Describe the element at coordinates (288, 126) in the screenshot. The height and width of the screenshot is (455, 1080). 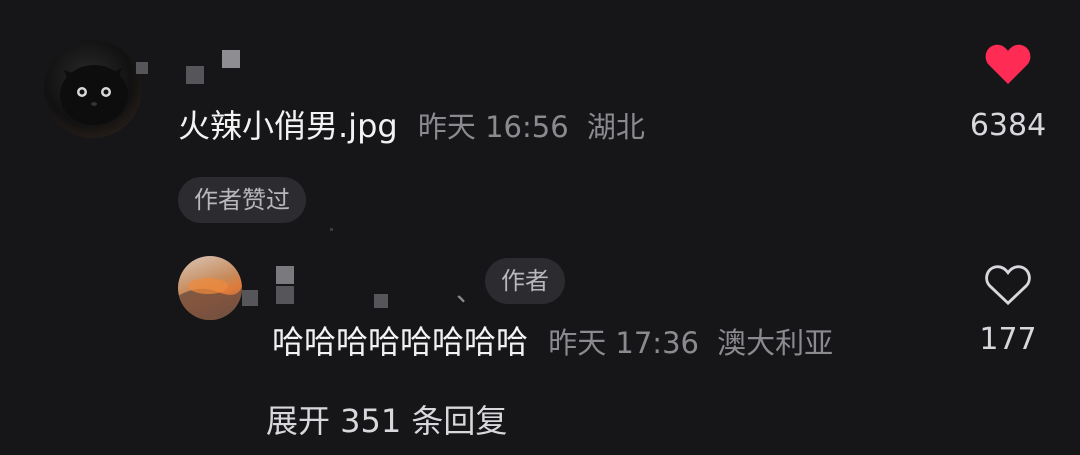
I see `comment-text: 火辣小俏男.jpg` at that location.